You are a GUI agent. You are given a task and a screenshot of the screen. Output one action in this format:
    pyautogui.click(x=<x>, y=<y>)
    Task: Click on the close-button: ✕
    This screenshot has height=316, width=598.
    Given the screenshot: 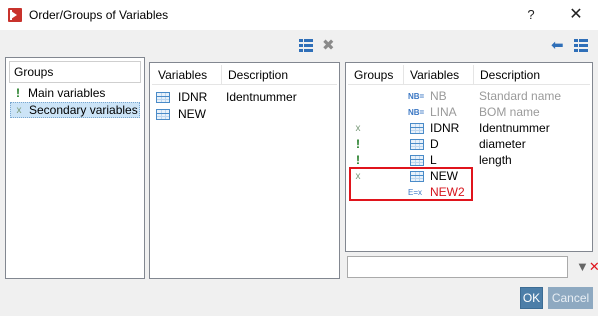 What is the action you would take?
    pyautogui.click(x=576, y=15)
    